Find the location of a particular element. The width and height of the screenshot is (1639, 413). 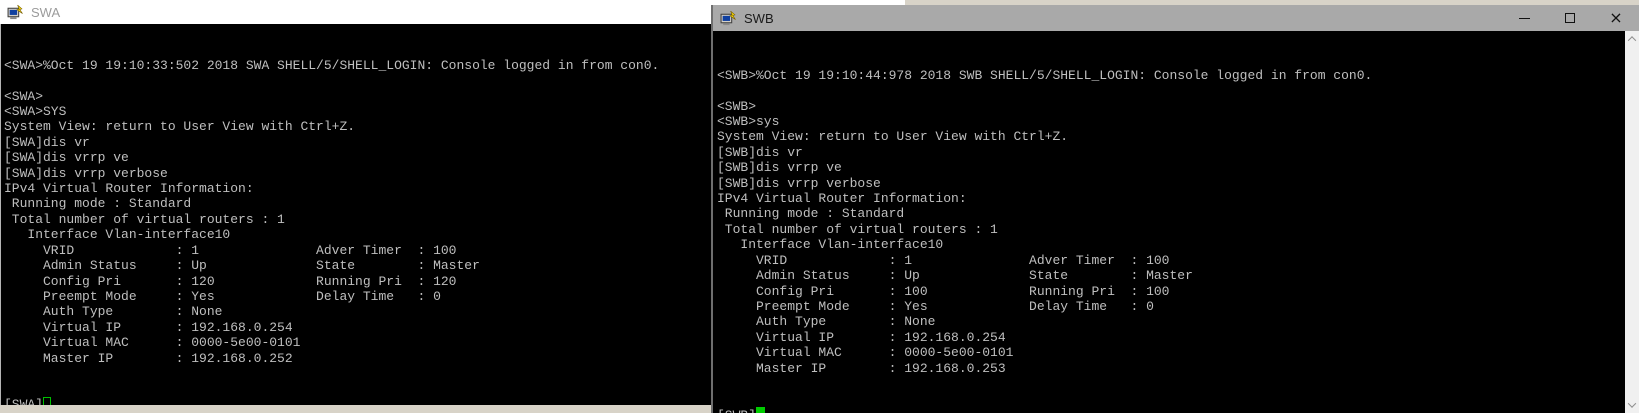

chevron-down-icon is located at coordinates (1632, 403).